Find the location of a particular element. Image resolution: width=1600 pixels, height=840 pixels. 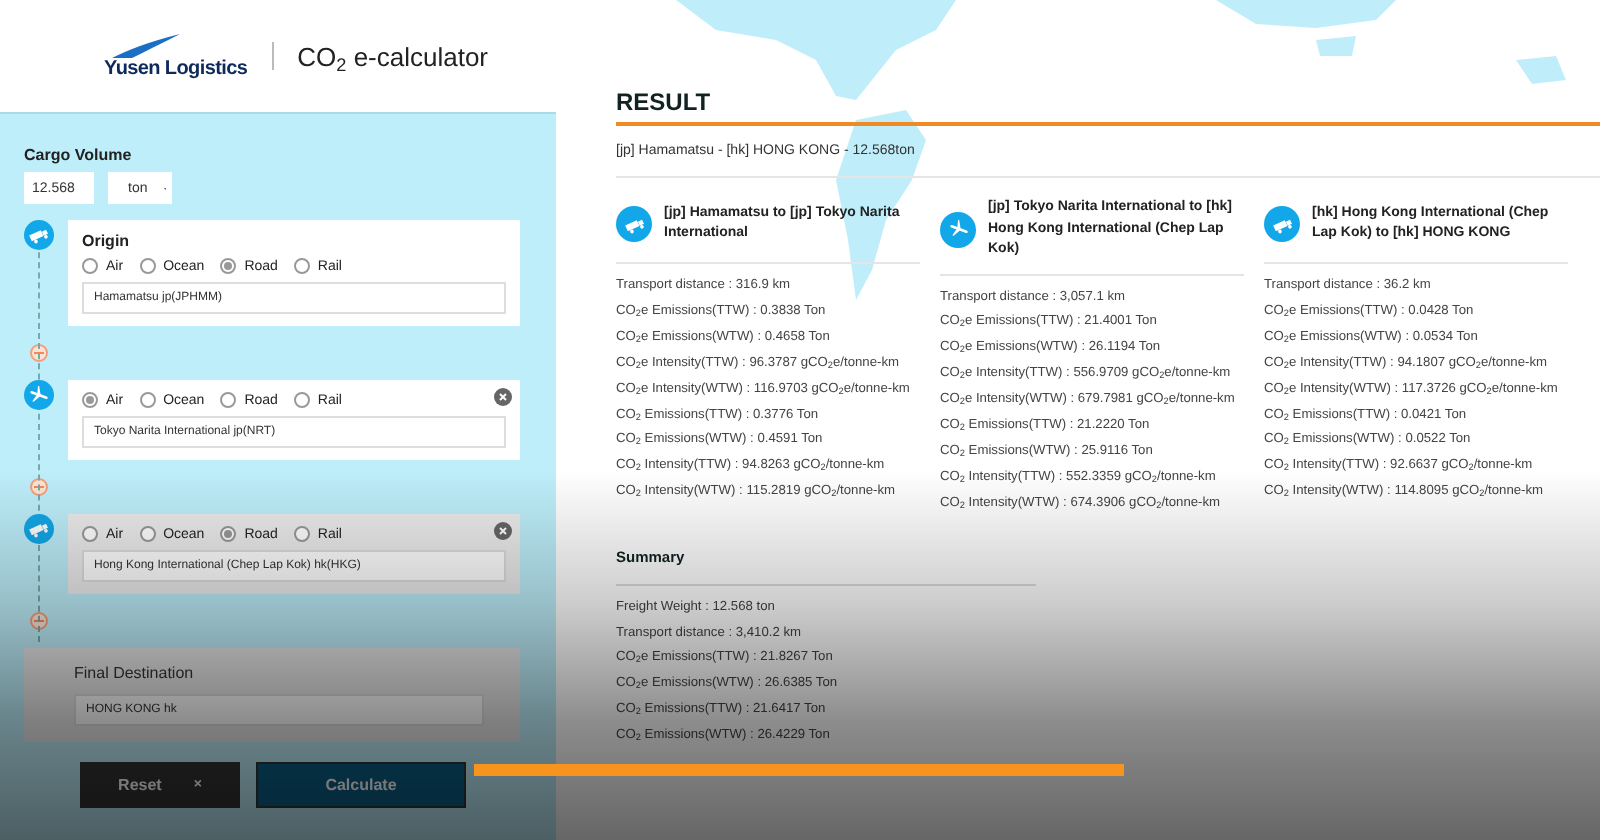

company-logo-text: Yusen Logistics is located at coordinates (176, 68).